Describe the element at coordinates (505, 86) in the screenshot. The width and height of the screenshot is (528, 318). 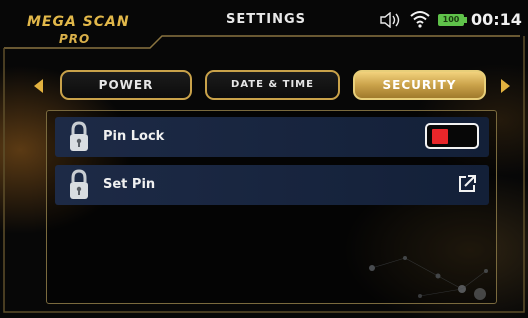
I see `tab-next-arrow-icon` at that location.